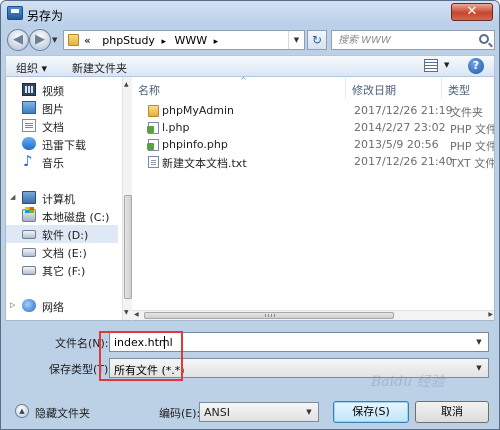 The height and width of the screenshot is (430, 500). Describe the element at coordinates (99, 68) in the screenshot. I see `new-folder-button: 新建文件夹` at that location.